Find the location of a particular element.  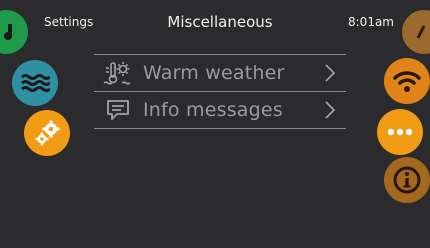

clock-time: 8:01am is located at coordinates (371, 22).